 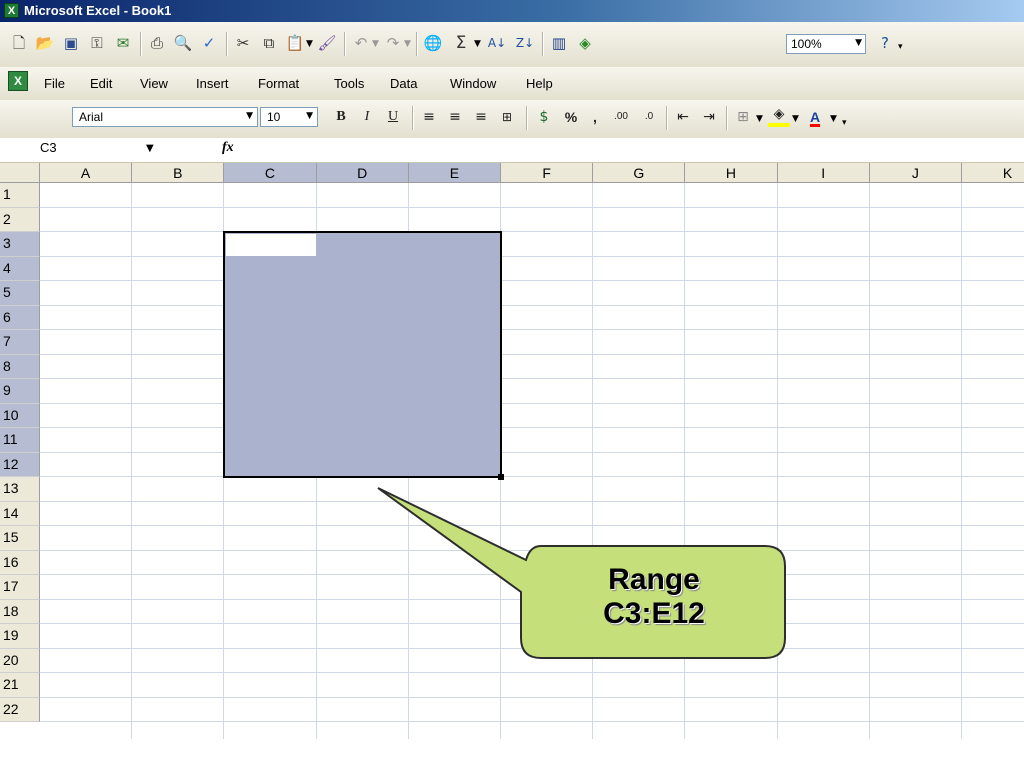 What do you see at coordinates (654, 613) in the screenshot?
I see `callout-line-2: C3:E12` at bounding box center [654, 613].